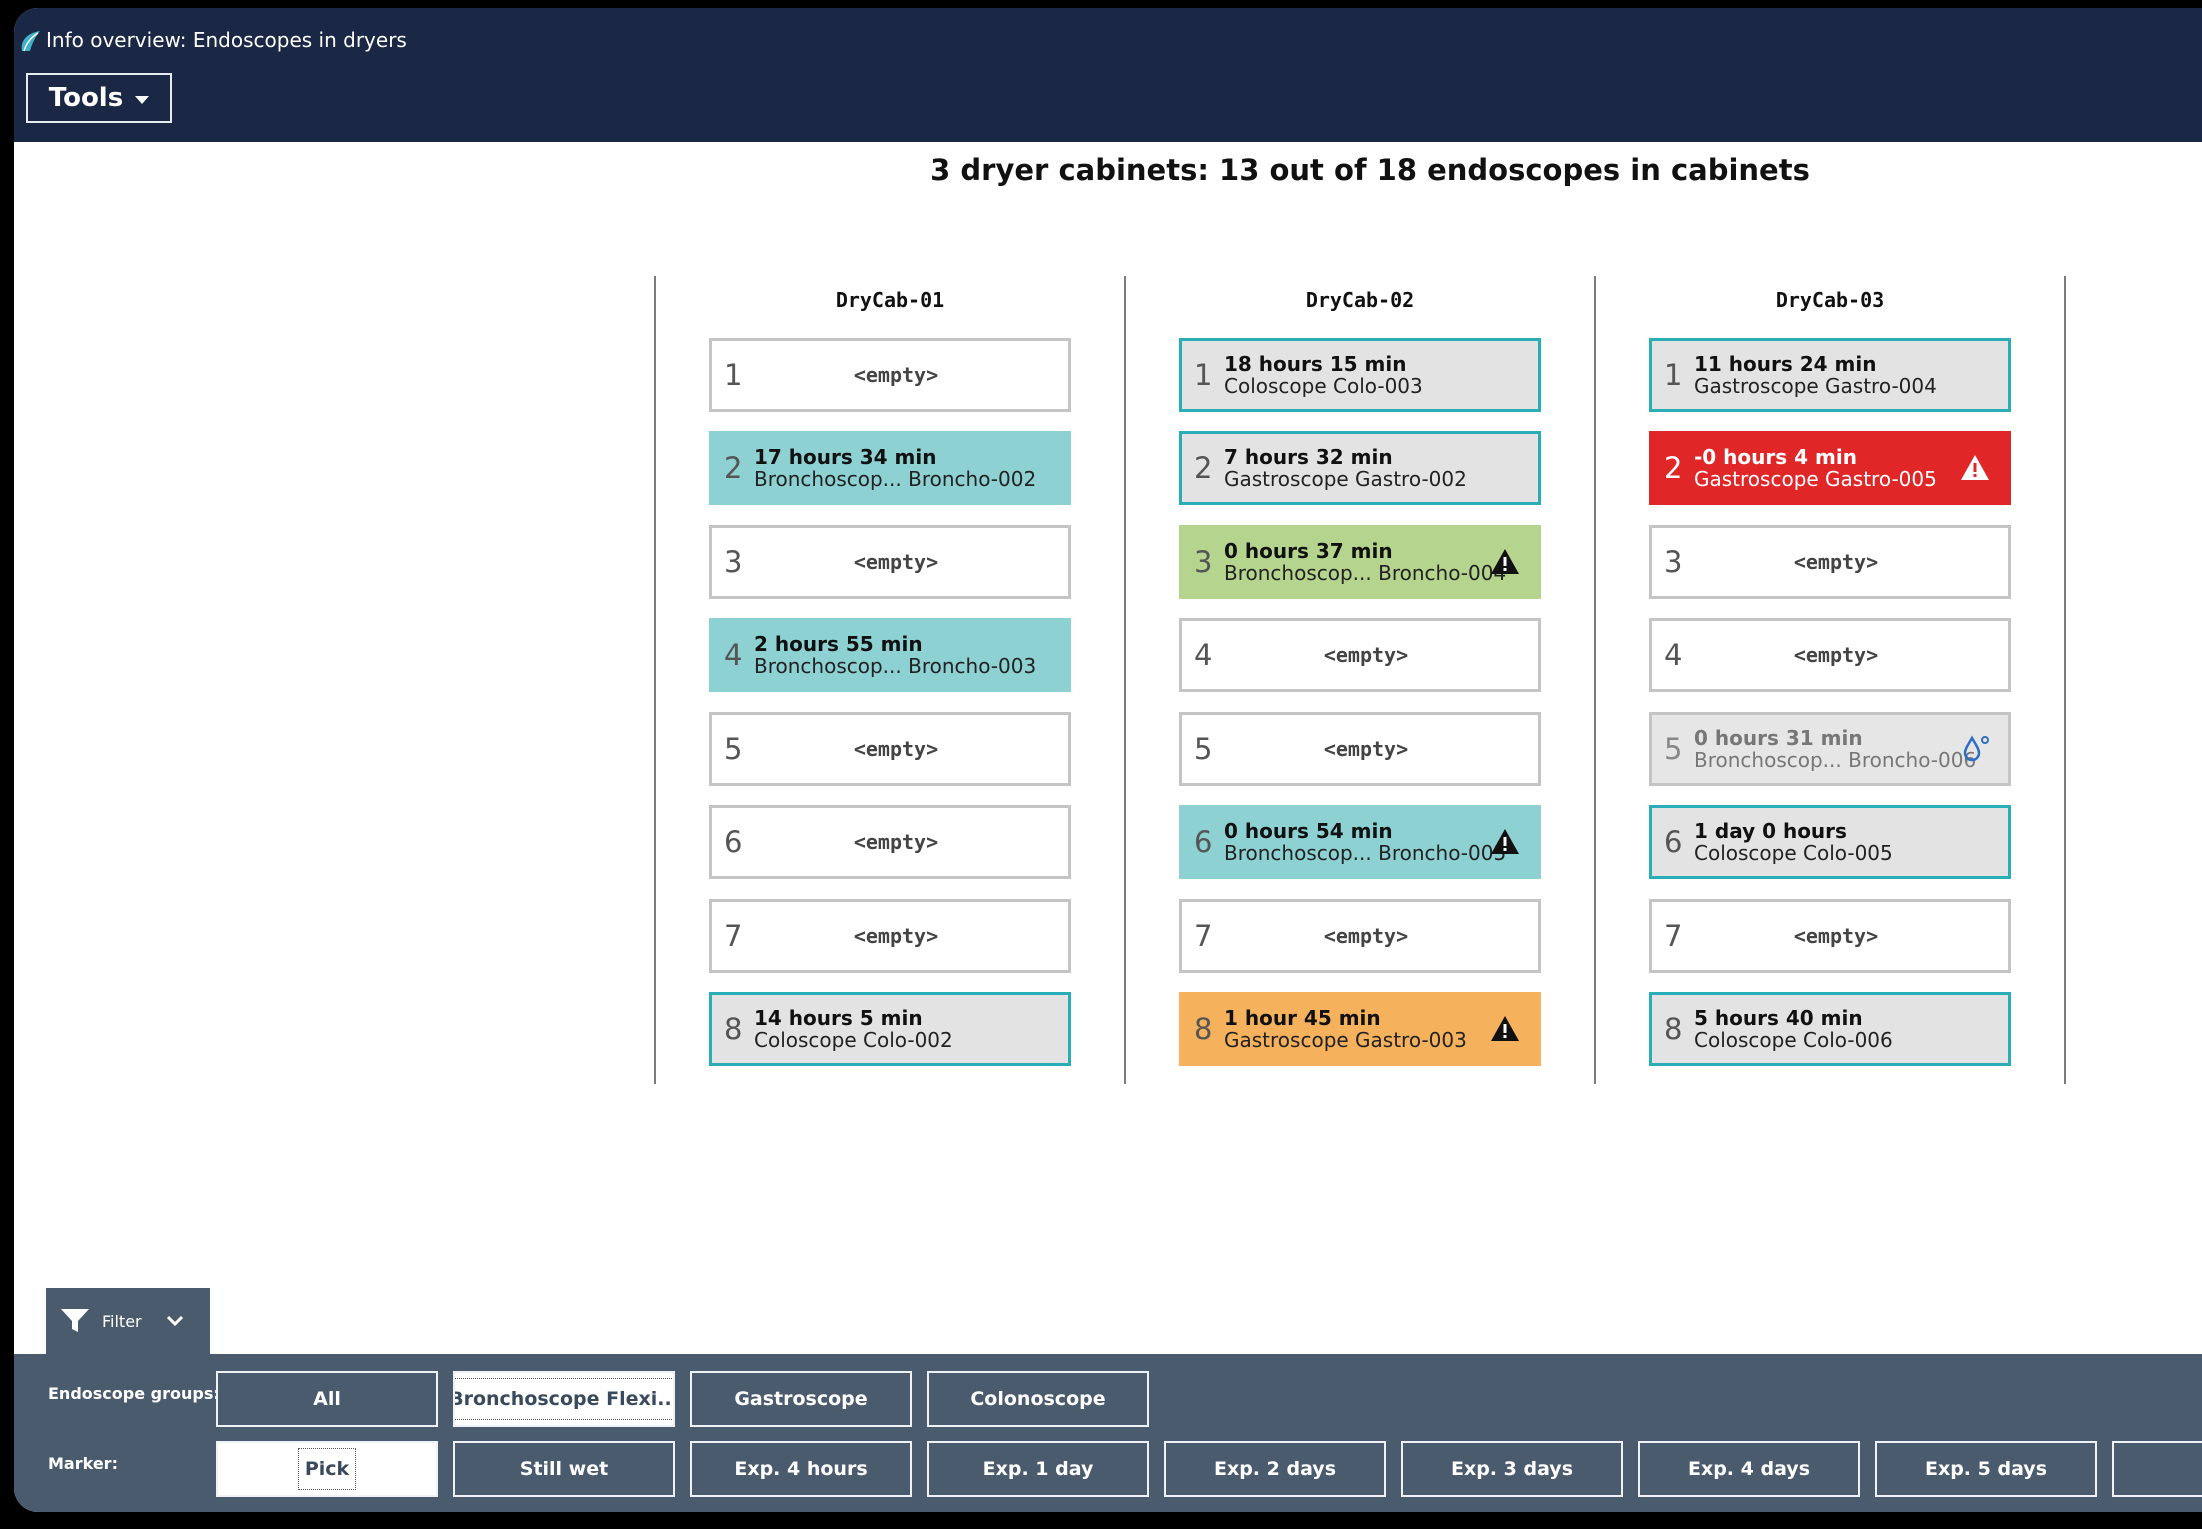  I want to click on endoscope-name: Gastroscope Gastro-002, so click(1345, 478).